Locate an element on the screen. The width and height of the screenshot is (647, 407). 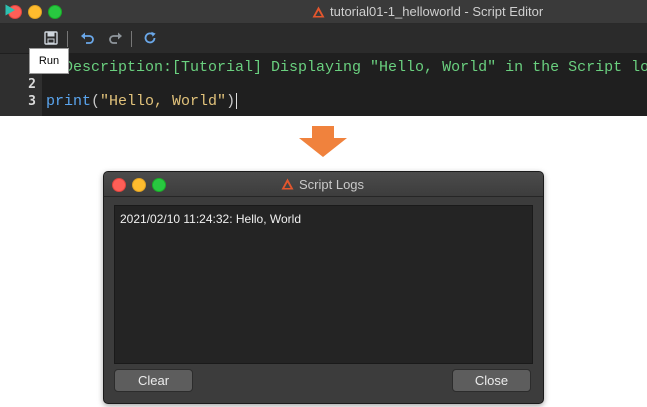
redo-button is located at coordinates (115, 38).